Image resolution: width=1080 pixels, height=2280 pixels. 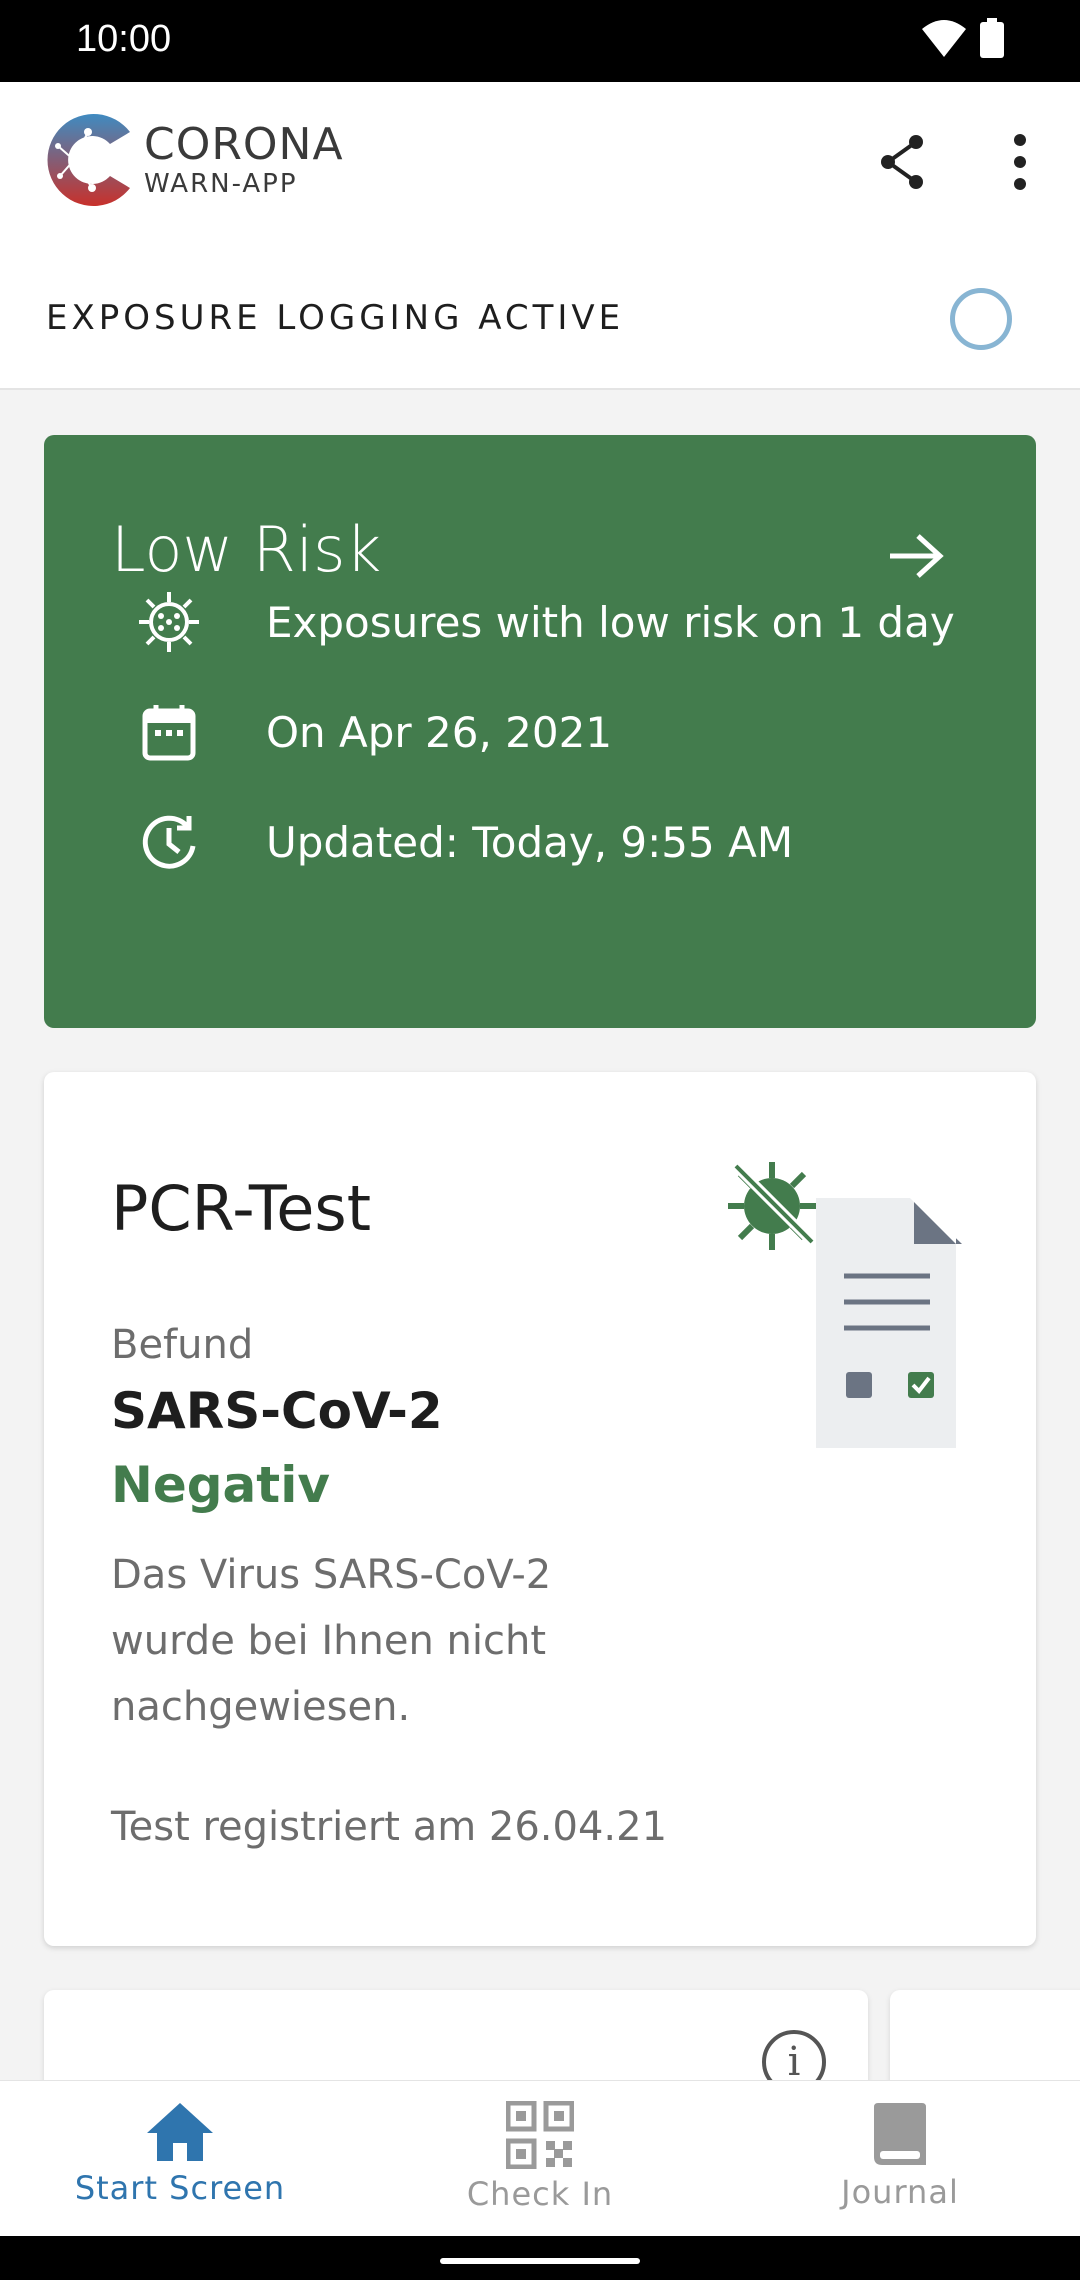 What do you see at coordinates (540, 2194) in the screenshot?
I see `nav-check-in-label: Check In` at bounding box center [540, 2194].